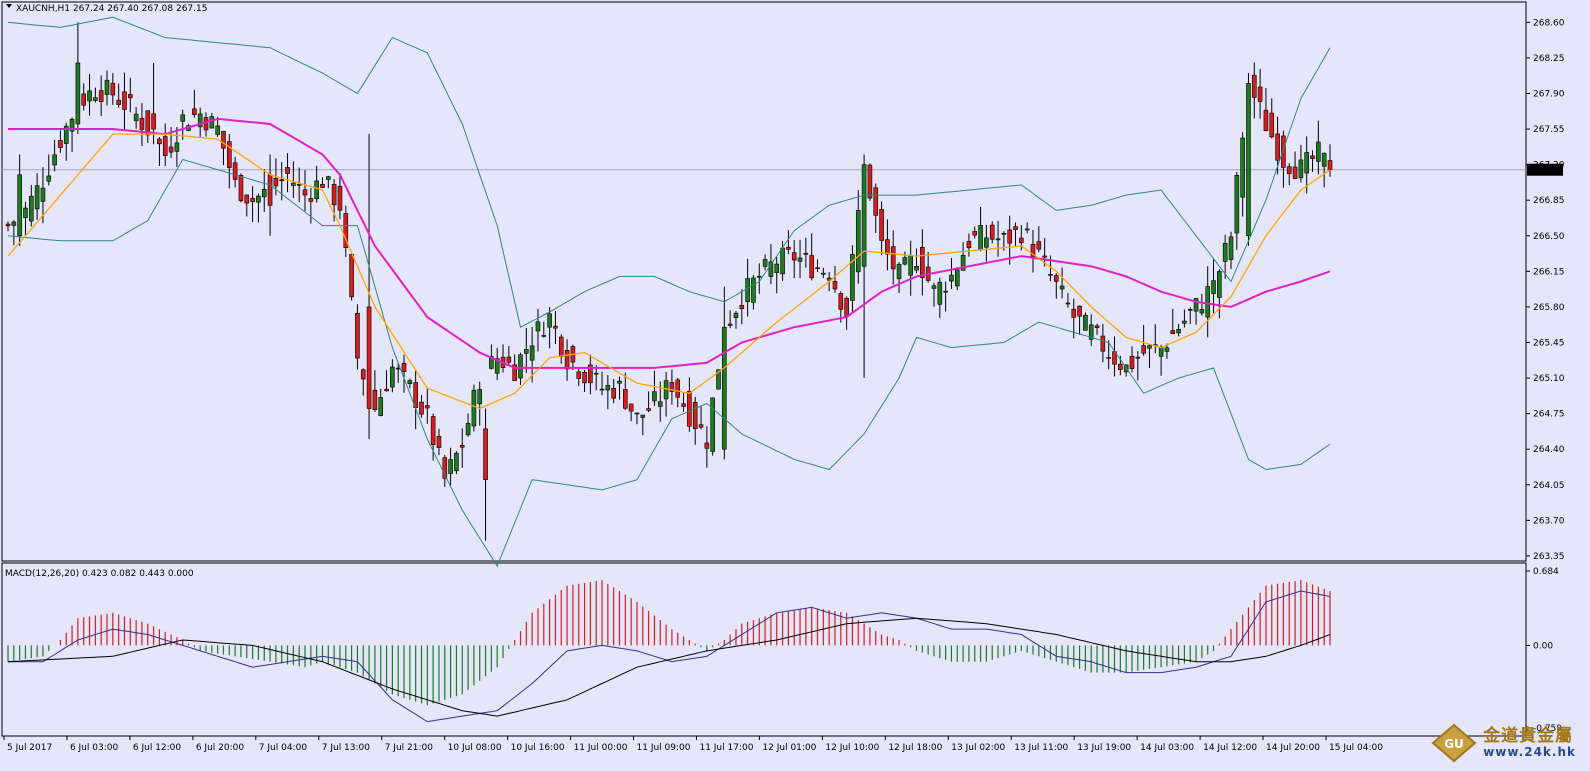 The image size is (1590, 771). Describe the element at coordinates (1549, 308) in the screenshot. I see `y-tick-label: 265.80` at that location.